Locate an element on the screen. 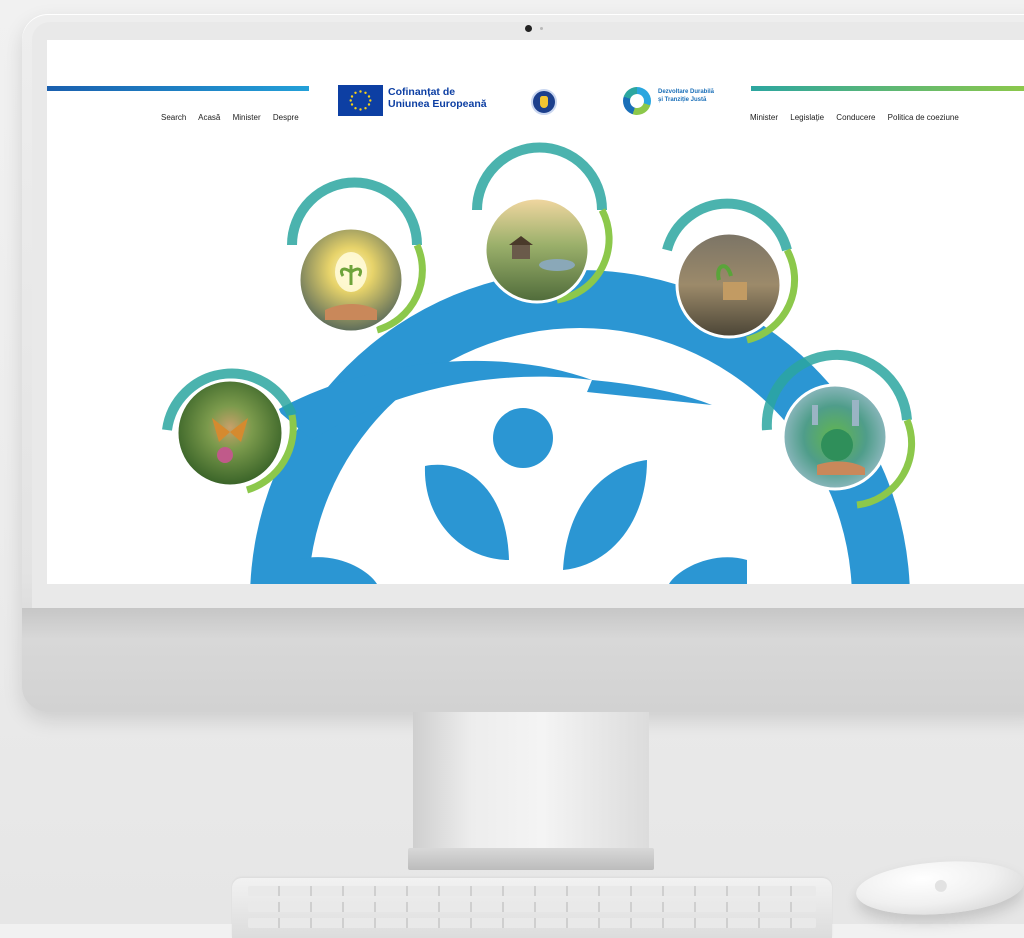 The width and height of the screenshot is (1024, 938). eu-cofunding-logo-text: Cofinanțat de Uniunea Europeană is located at coordinates (437, 98).